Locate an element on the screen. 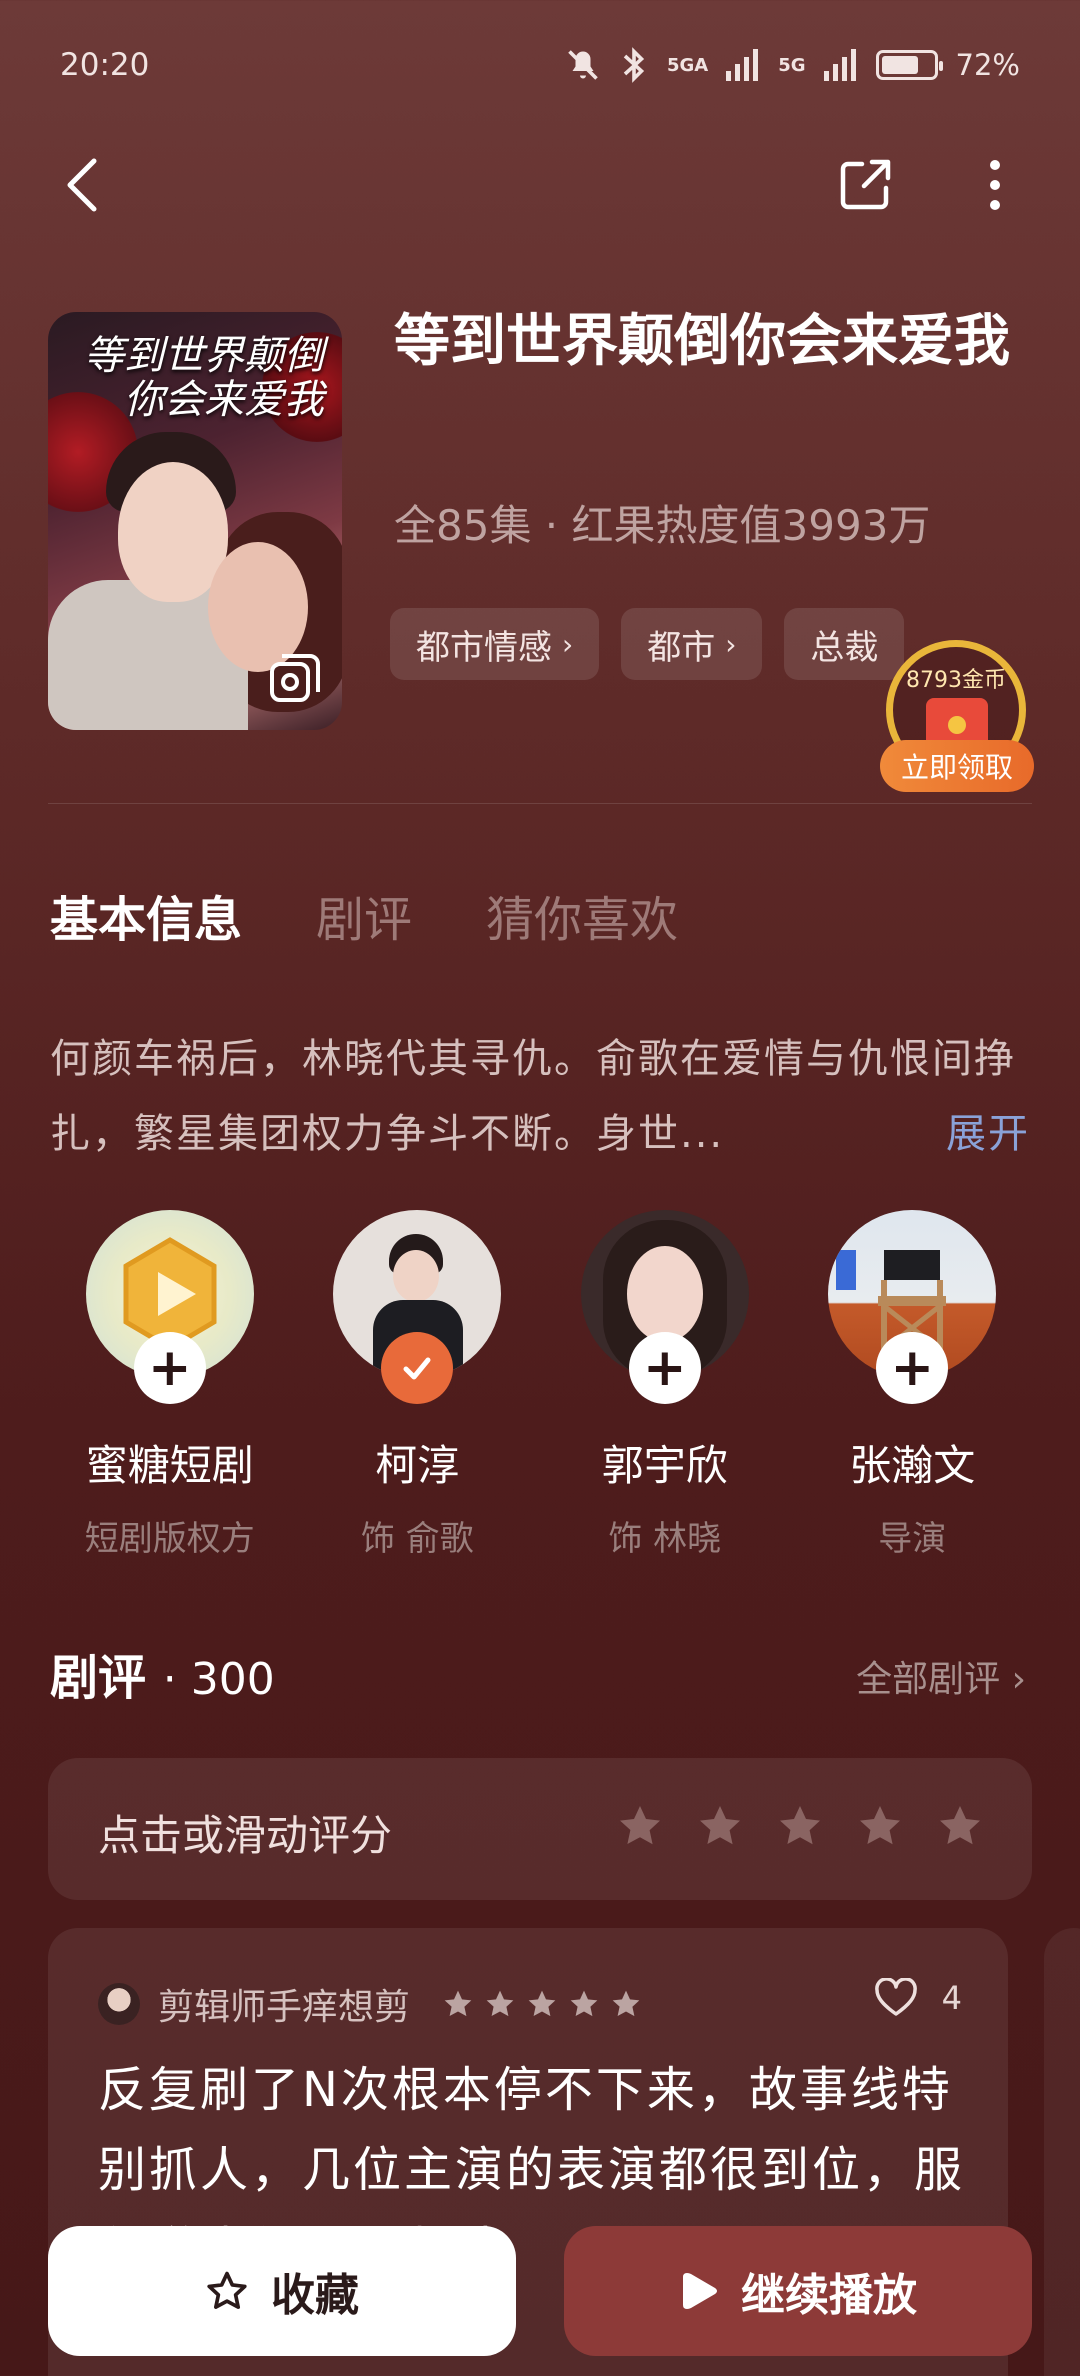  like-button: 4 is located at coordinates (918, 1998).